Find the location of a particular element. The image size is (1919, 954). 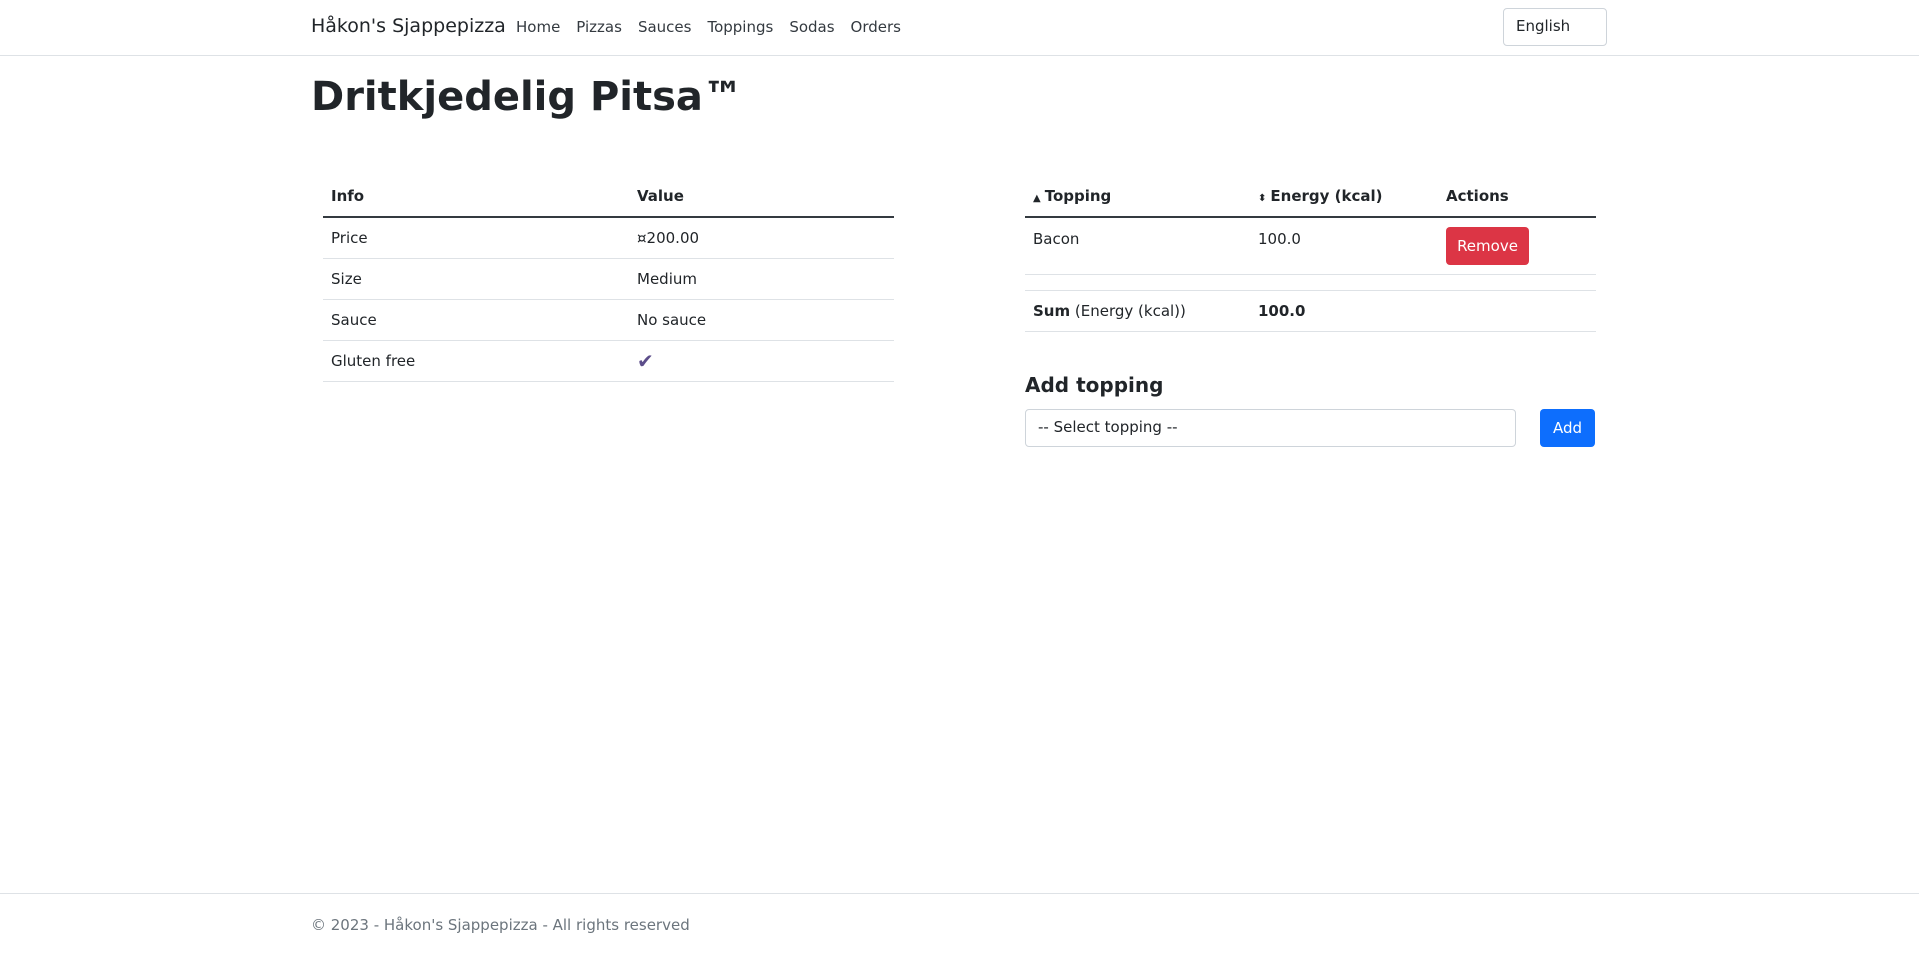

table-row: Size Medium is located at coordinates (608, 279).